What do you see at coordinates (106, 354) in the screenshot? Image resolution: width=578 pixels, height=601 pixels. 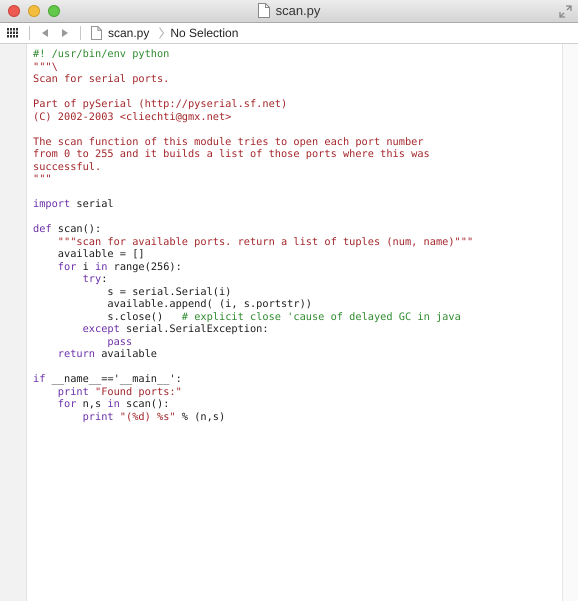 I see `code-line: return available` at bounding box center [106, 354].